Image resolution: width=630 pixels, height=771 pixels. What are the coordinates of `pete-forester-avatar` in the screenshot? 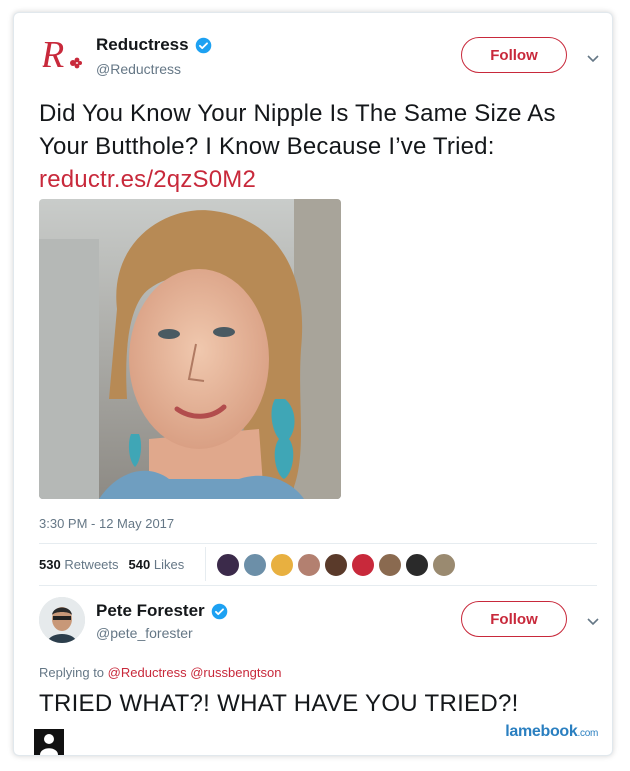 It's located at (62, 620).